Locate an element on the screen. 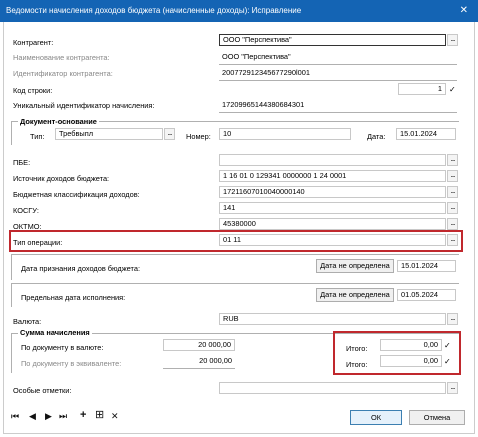  itogo2-field: 0,00 is located at coordinates (411, 361).